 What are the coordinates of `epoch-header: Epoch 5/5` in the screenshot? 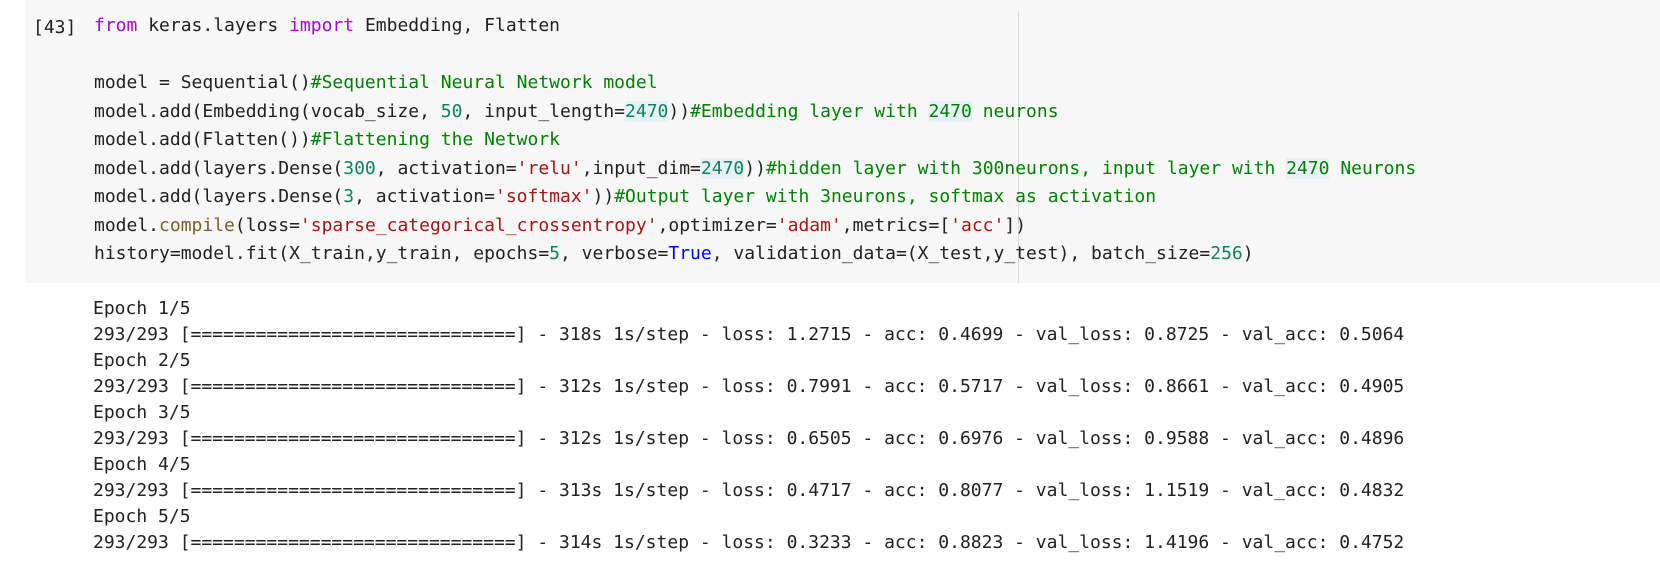 It's located at (142, 516).